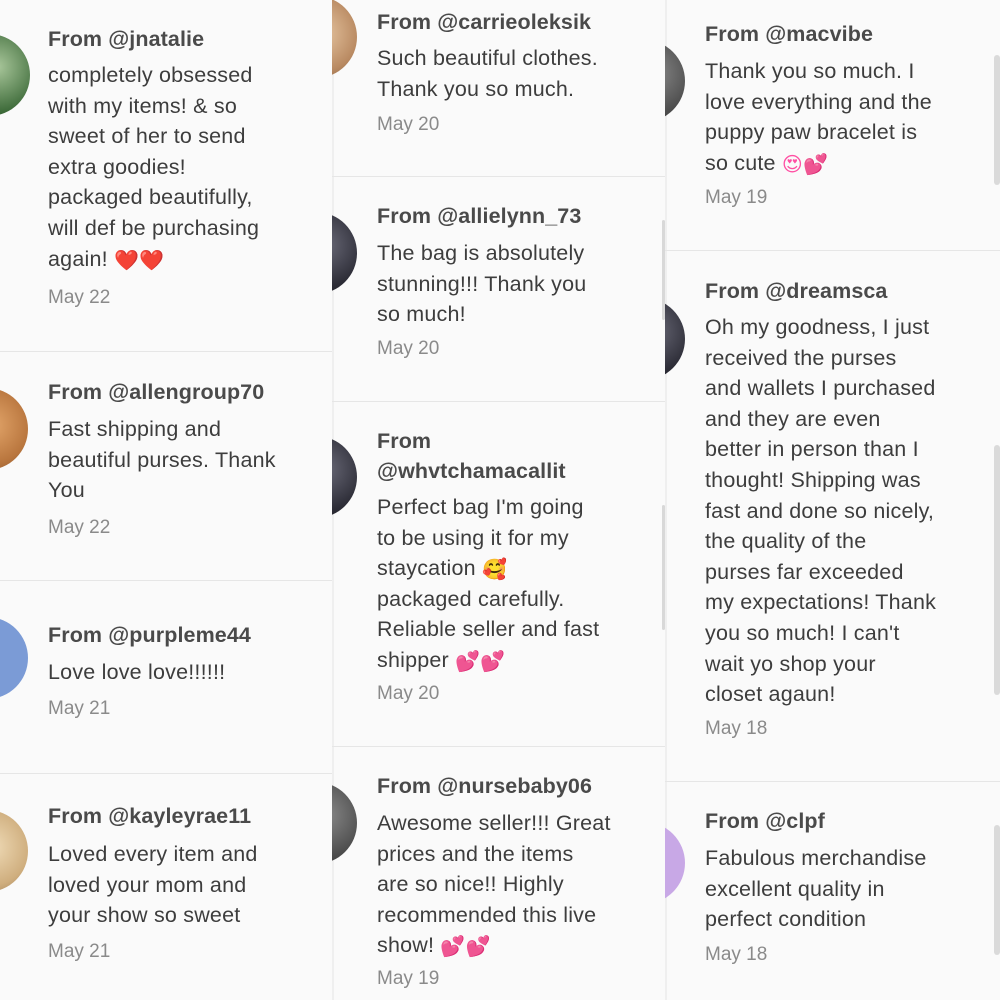  I want to click on review-author: From @clpf, so click(848, 821).